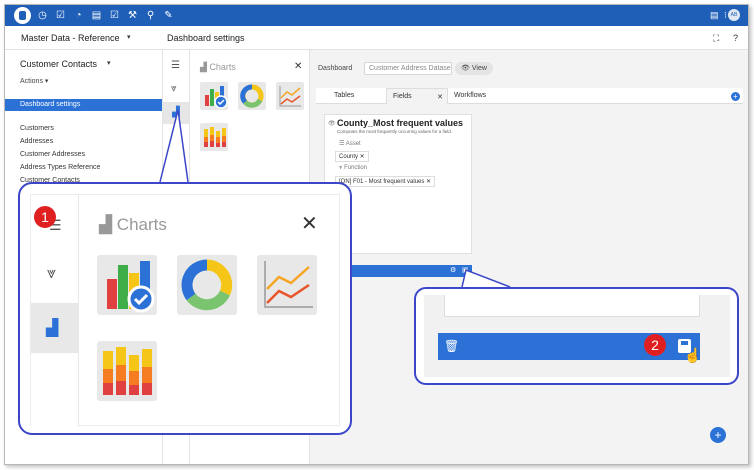 This screenshot has width=754, height=470. I want to click on bar-chart-thumb-large, so click(127, 285).